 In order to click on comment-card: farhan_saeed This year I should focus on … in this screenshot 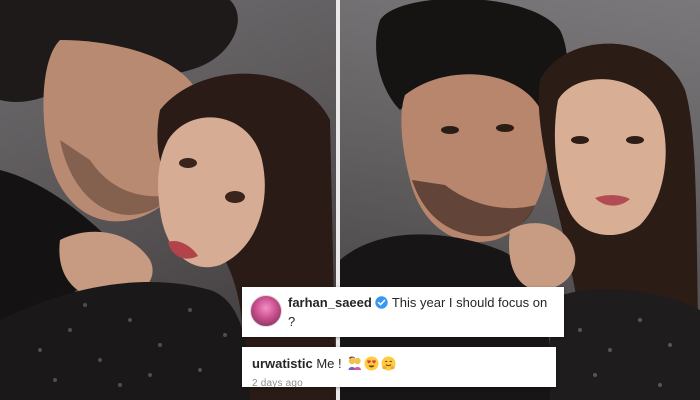, I will do `click(403, 312)`.